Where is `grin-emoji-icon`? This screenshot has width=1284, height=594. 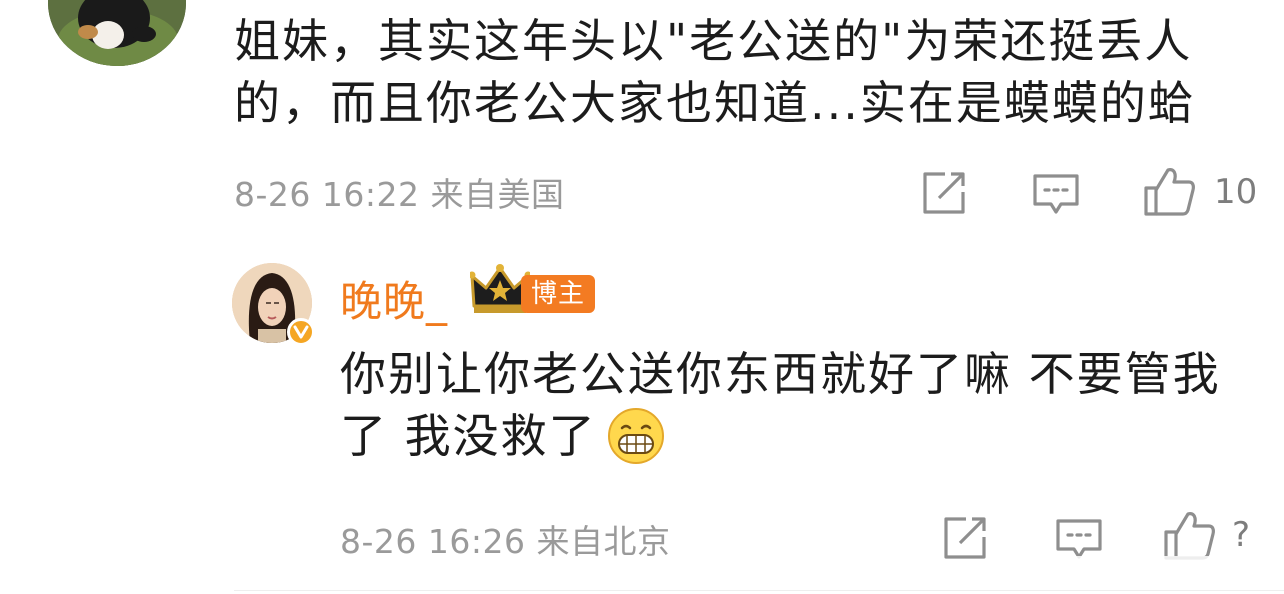
grin-emoji-icon is located at coordinates (636, 436).